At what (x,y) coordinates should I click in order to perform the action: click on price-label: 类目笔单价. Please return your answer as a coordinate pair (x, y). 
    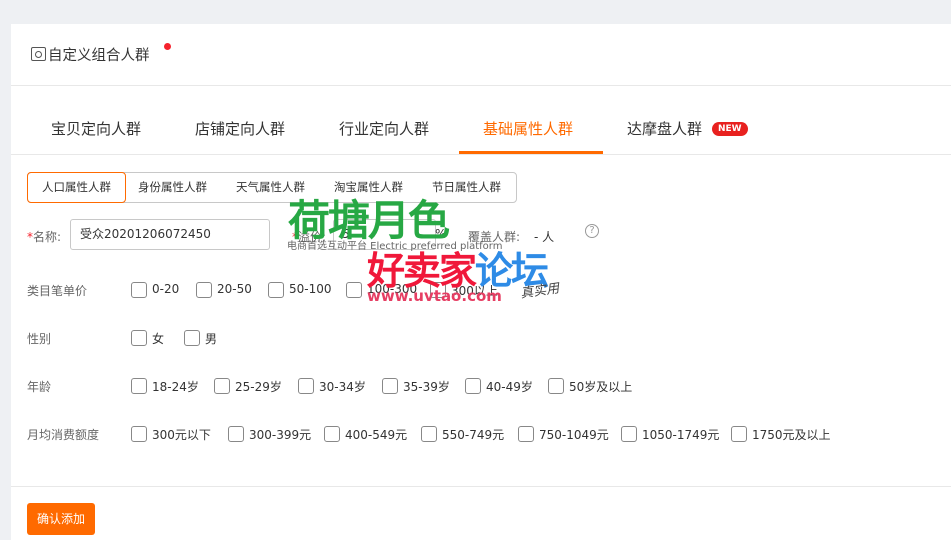
    Looking at the image, I should click on (57, 291).